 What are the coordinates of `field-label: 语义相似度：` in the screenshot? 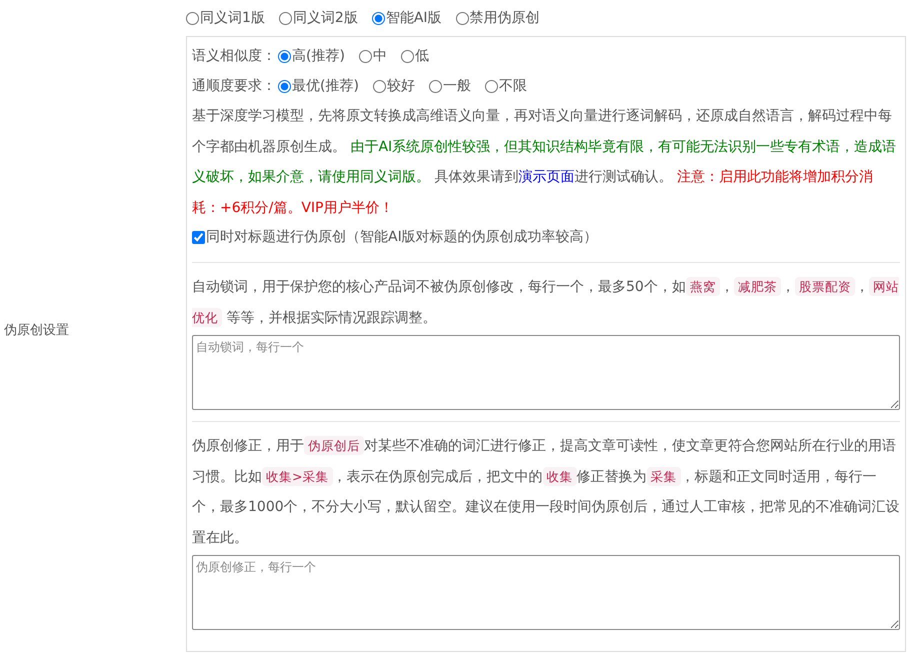 It's located at (234, 56).